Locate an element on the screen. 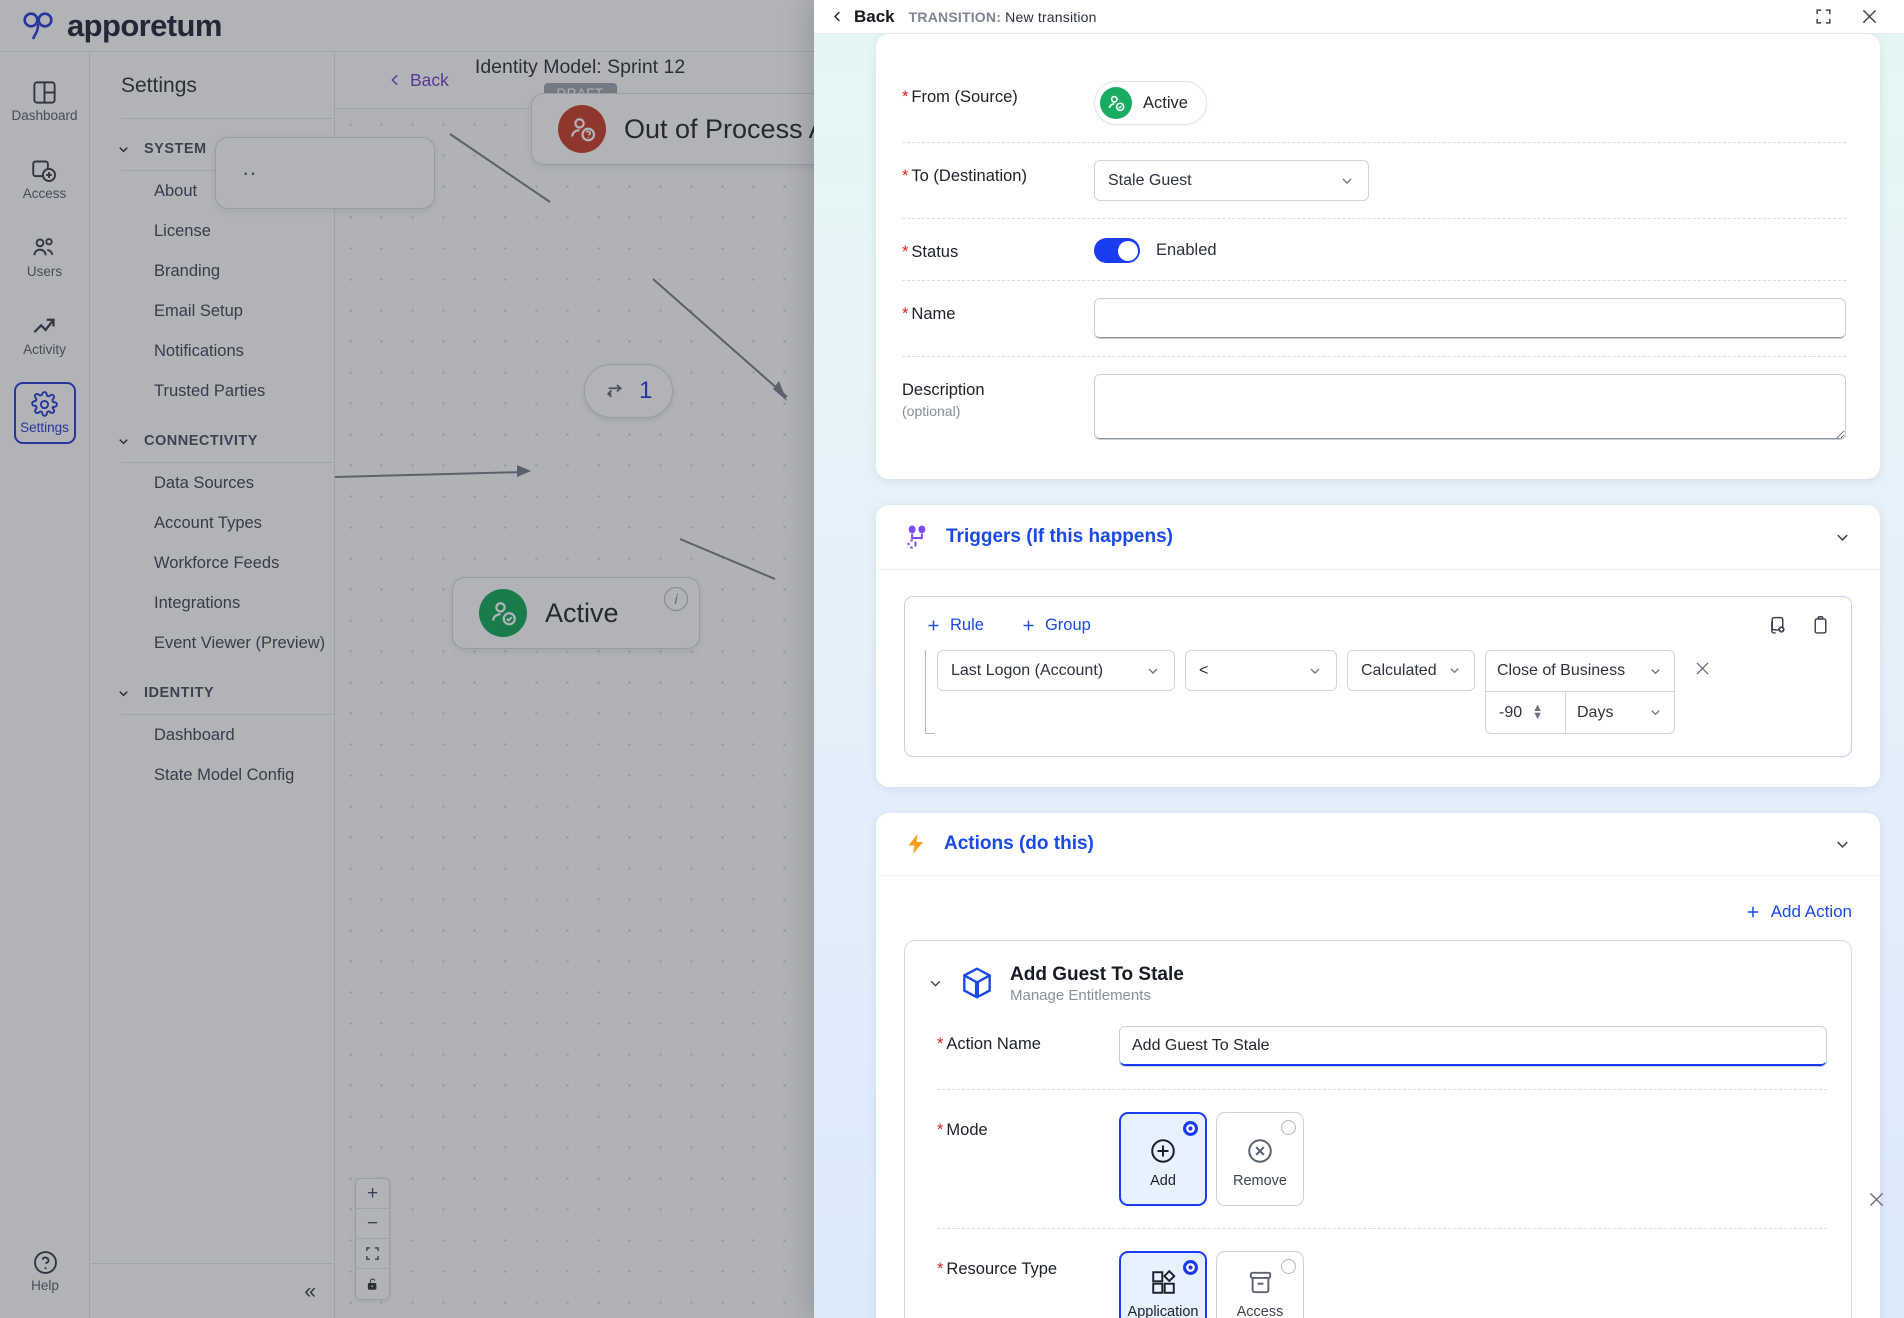  rule-operator-value: < is located at coordinates (1204, 670).